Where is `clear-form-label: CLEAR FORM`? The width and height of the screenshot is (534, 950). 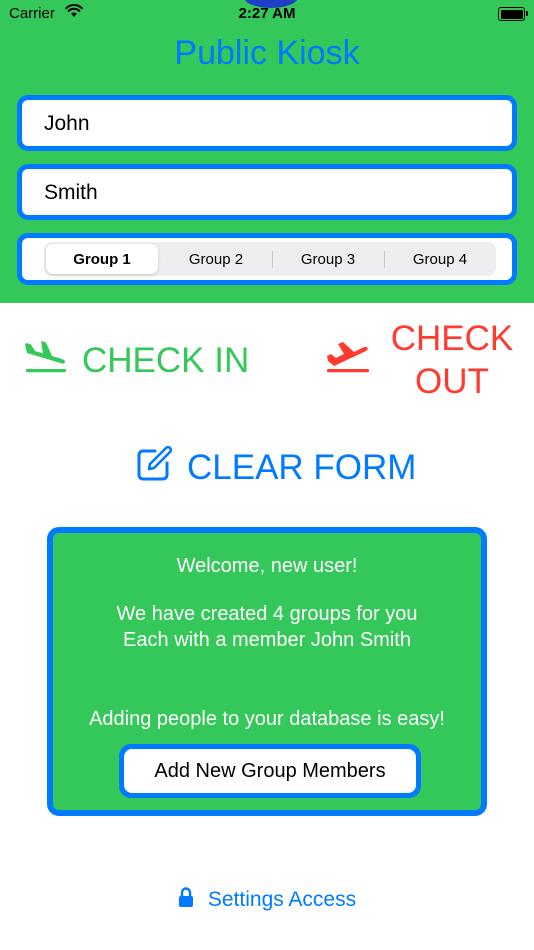 clear-form-label: CLEAR FORM is located at coordinates (302, 467).